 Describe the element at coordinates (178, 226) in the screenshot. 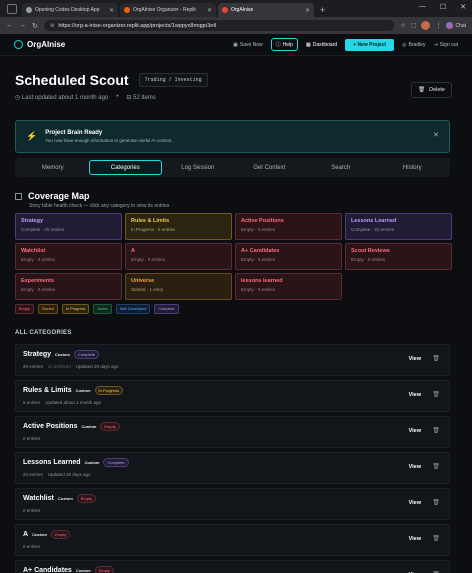

I see `coverage-cell: Rules & Limits In Progress · 5 entries` at that location.